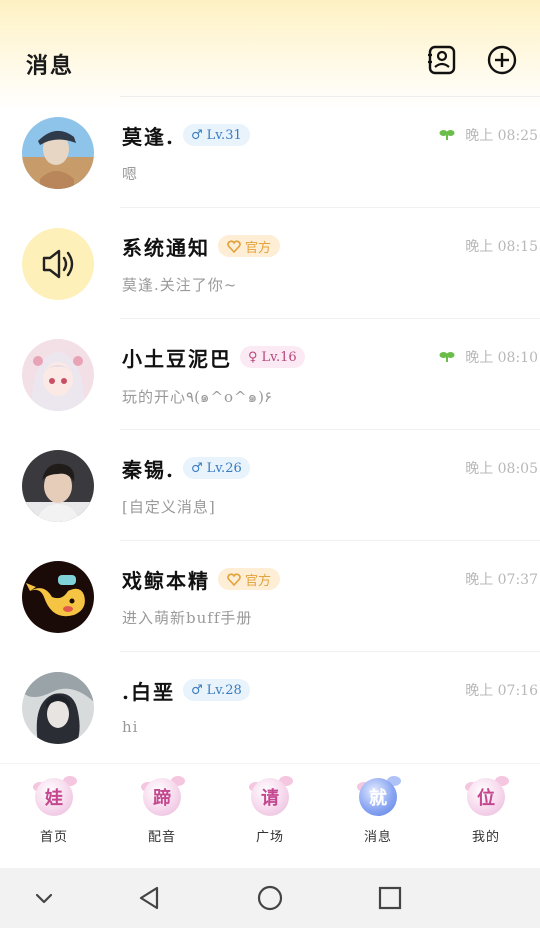  Describe the element at coordinates (501, 469) in the screenshot. I see `message-time: 晚上 08:05` at that location.